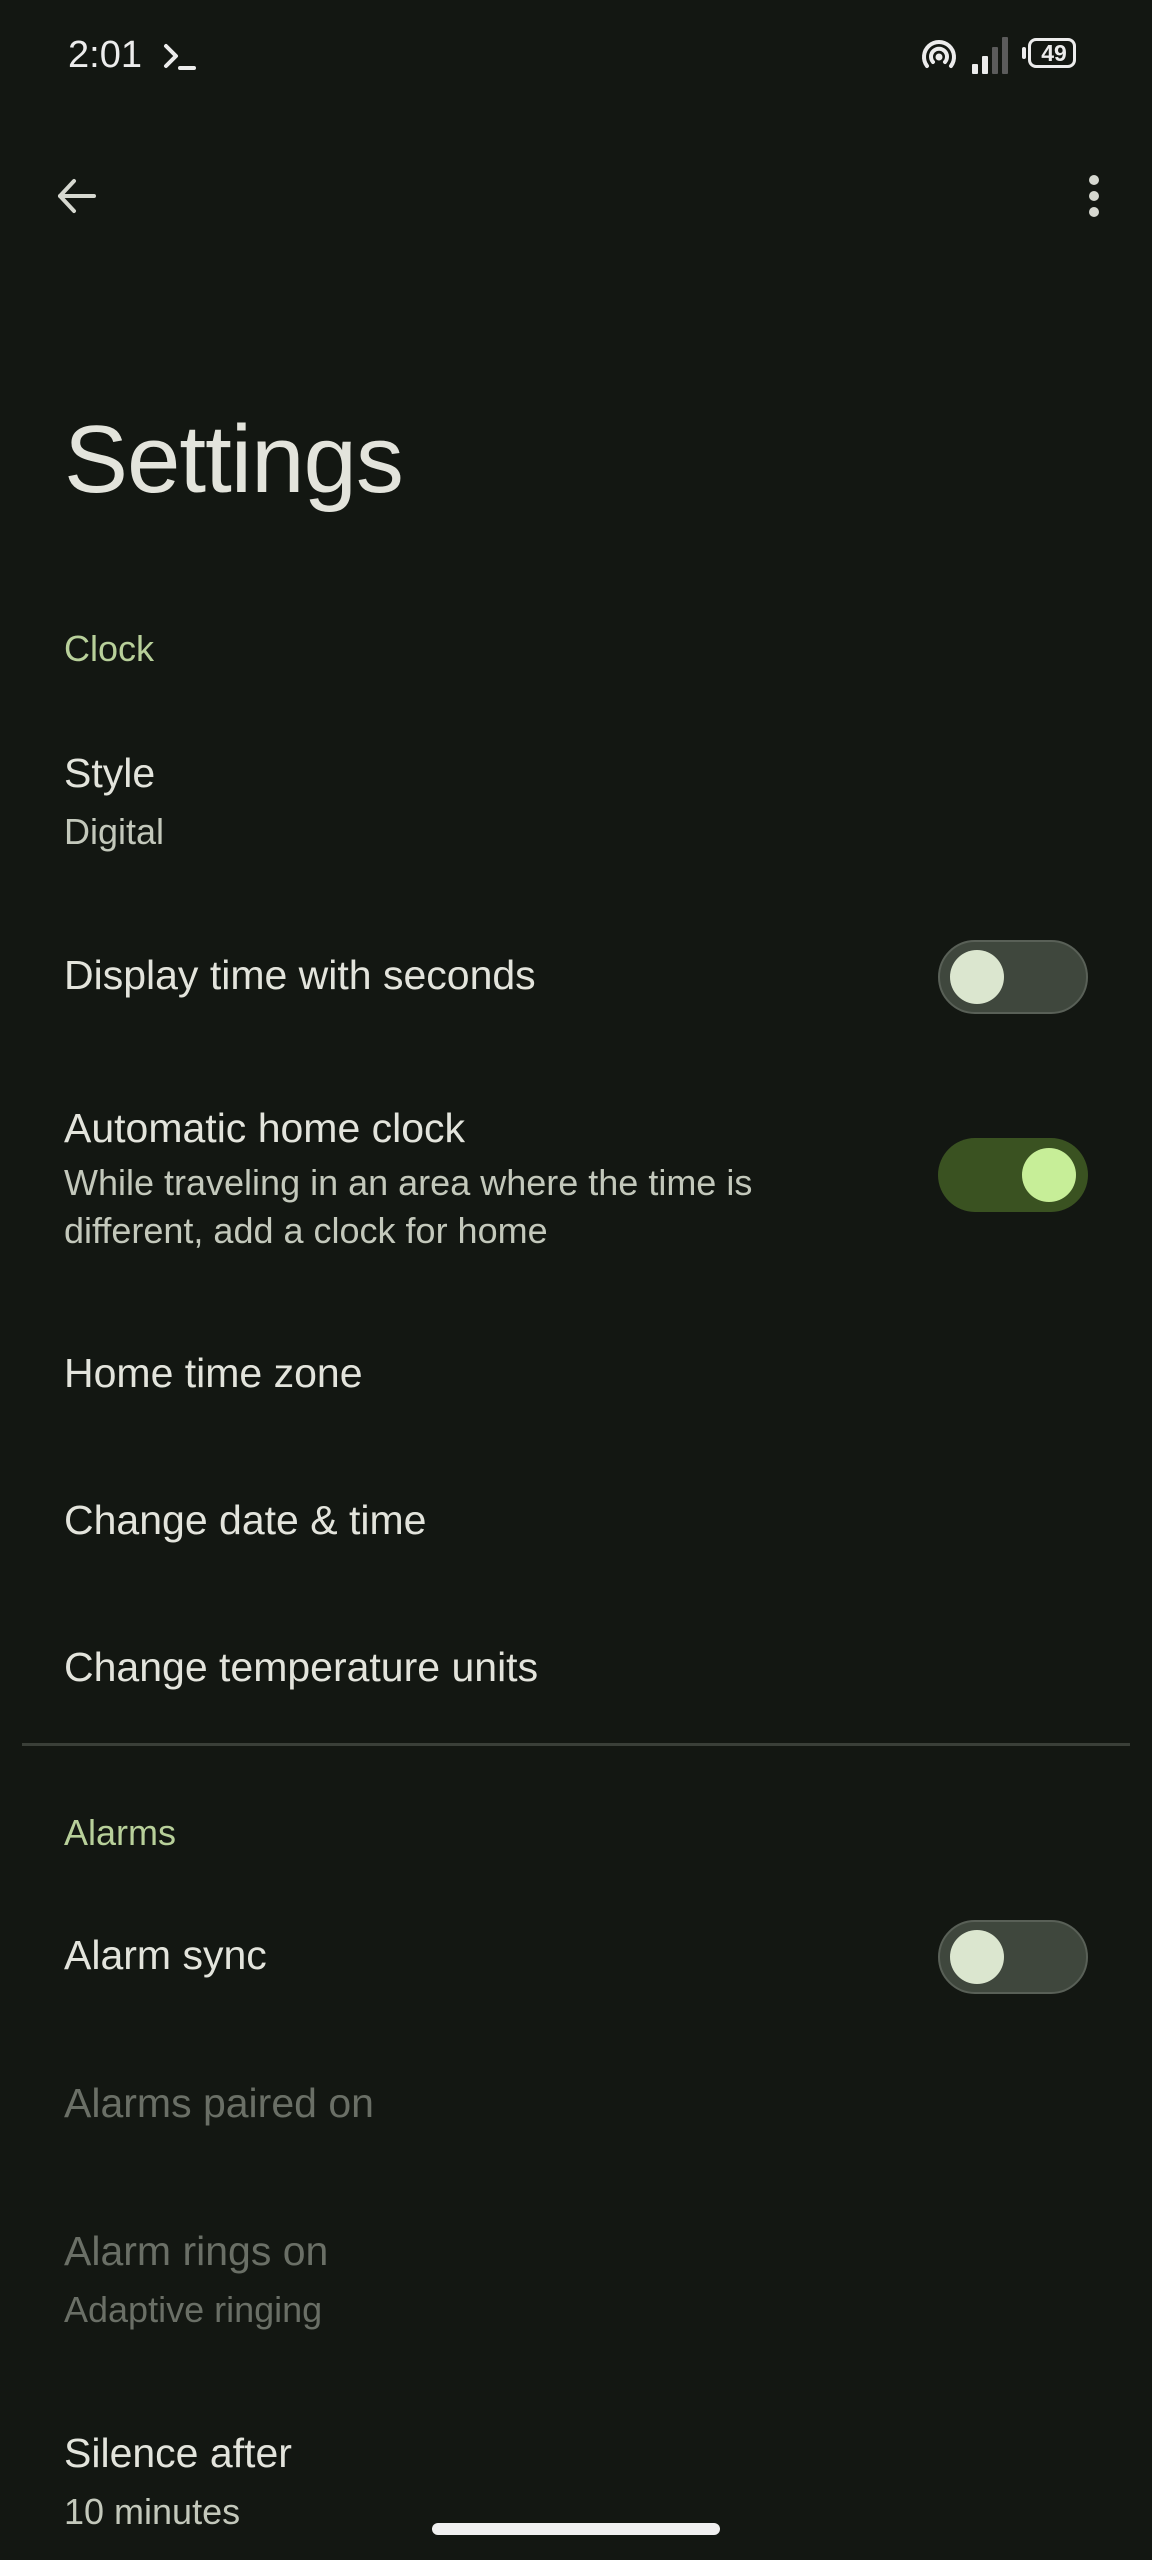  Describe the element at coordinates (234, 459) in the screenshot. I see `page-title: Settings` at that location.